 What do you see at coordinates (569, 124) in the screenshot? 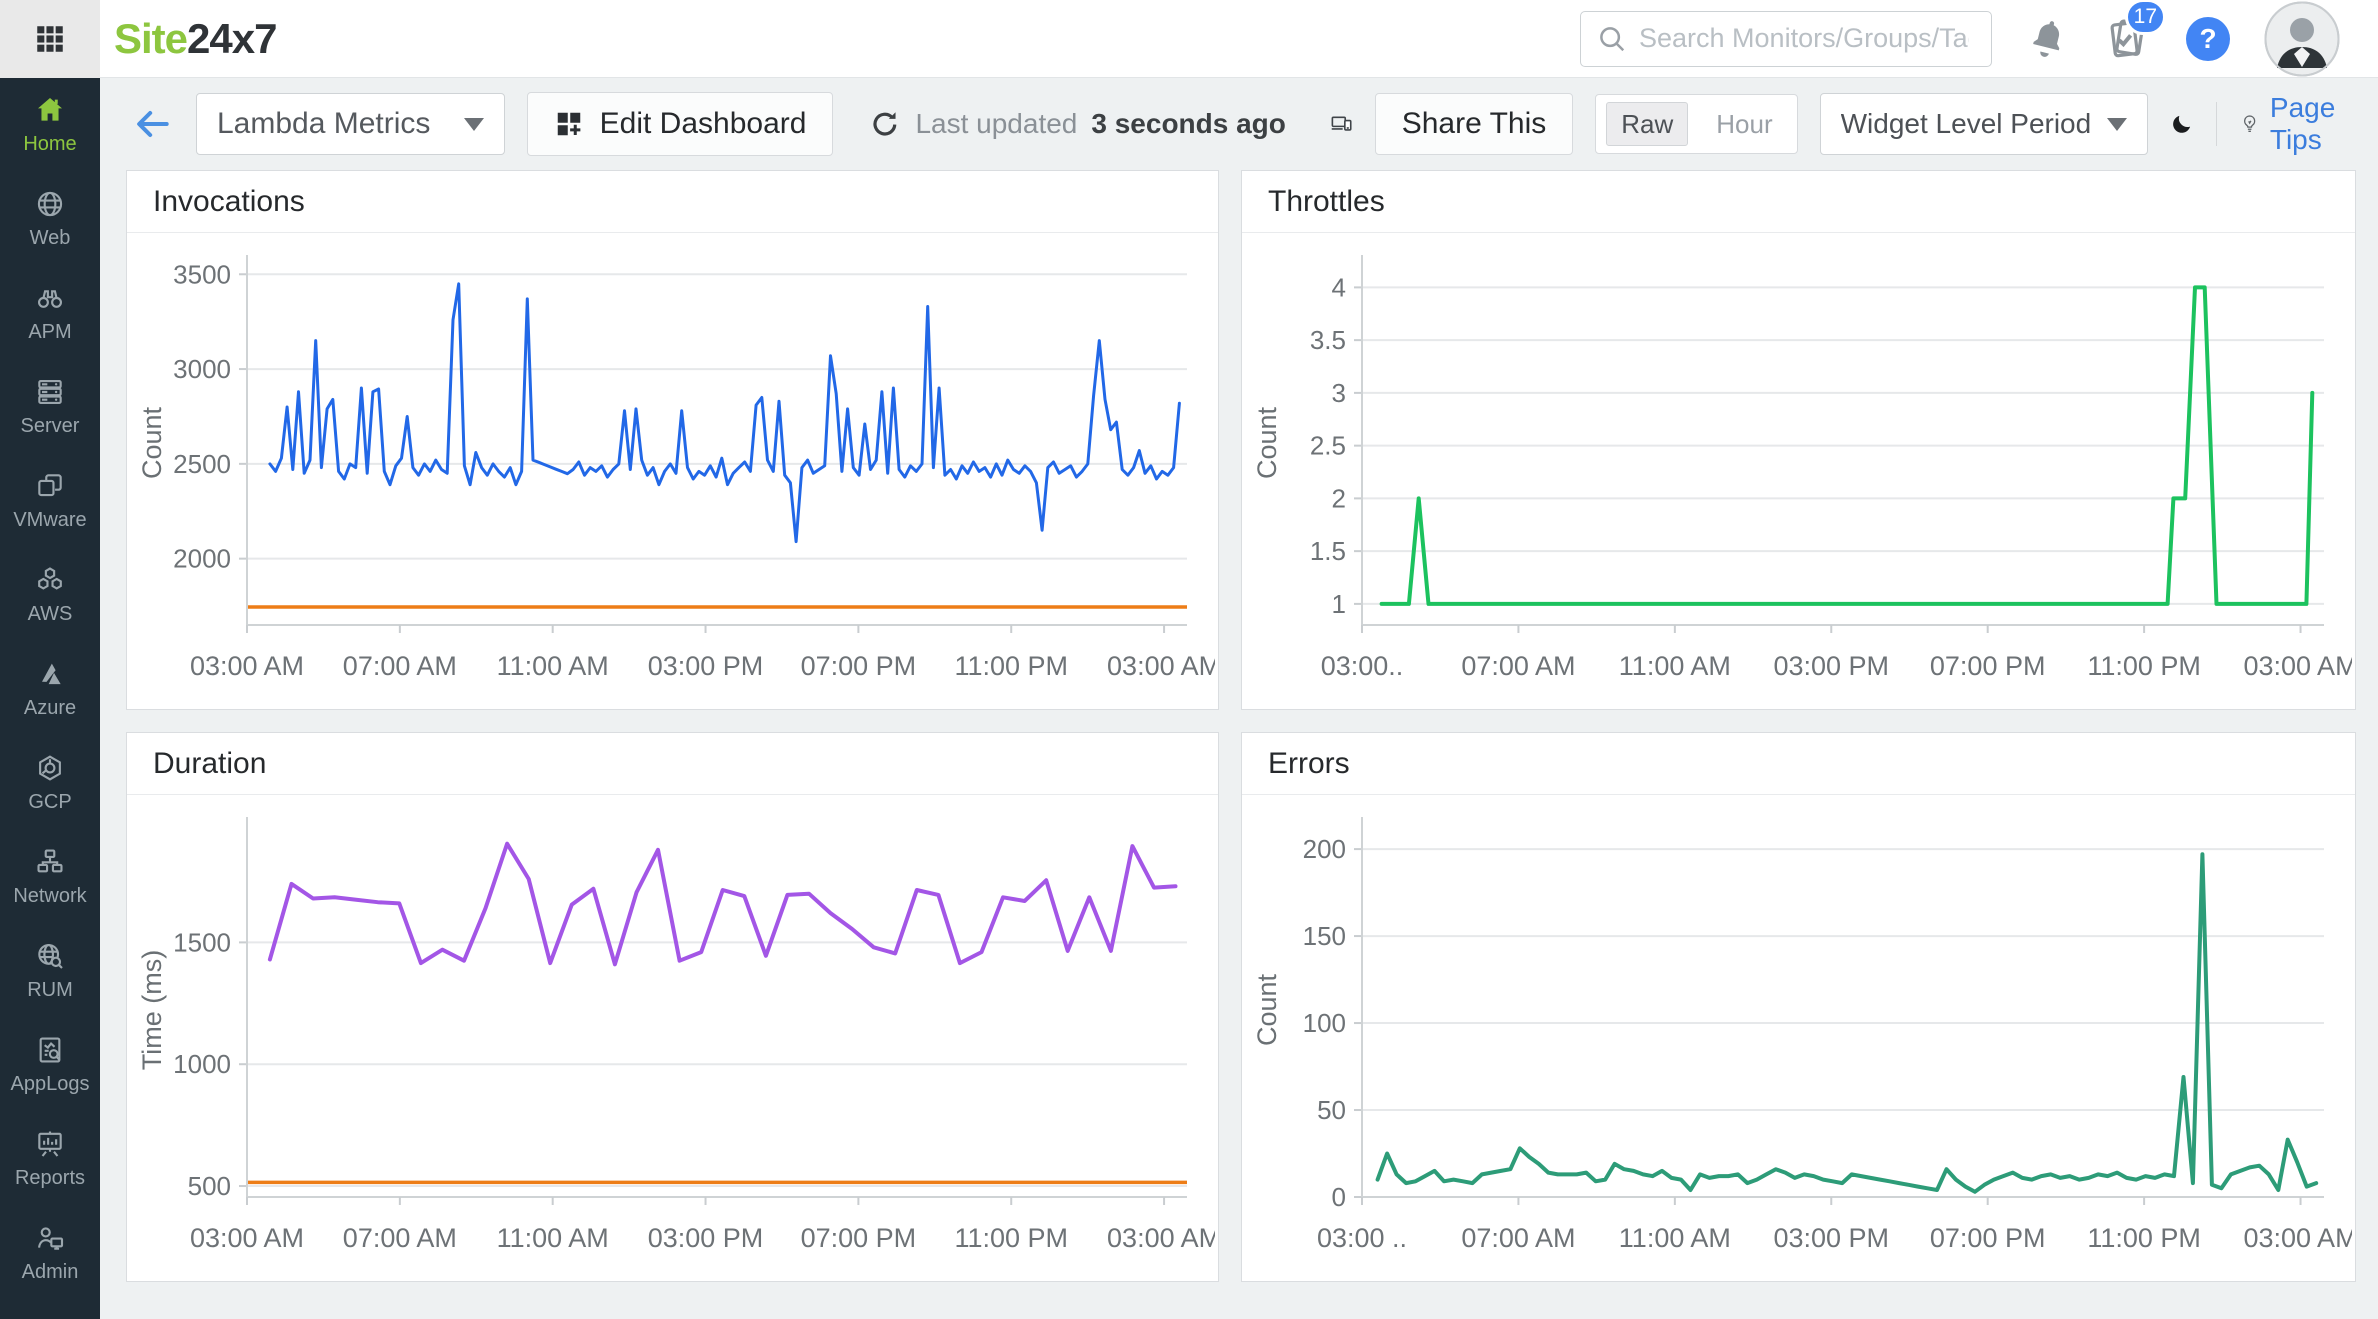
I see `edit-dashboard-icon` at bounding box center [569, 124].